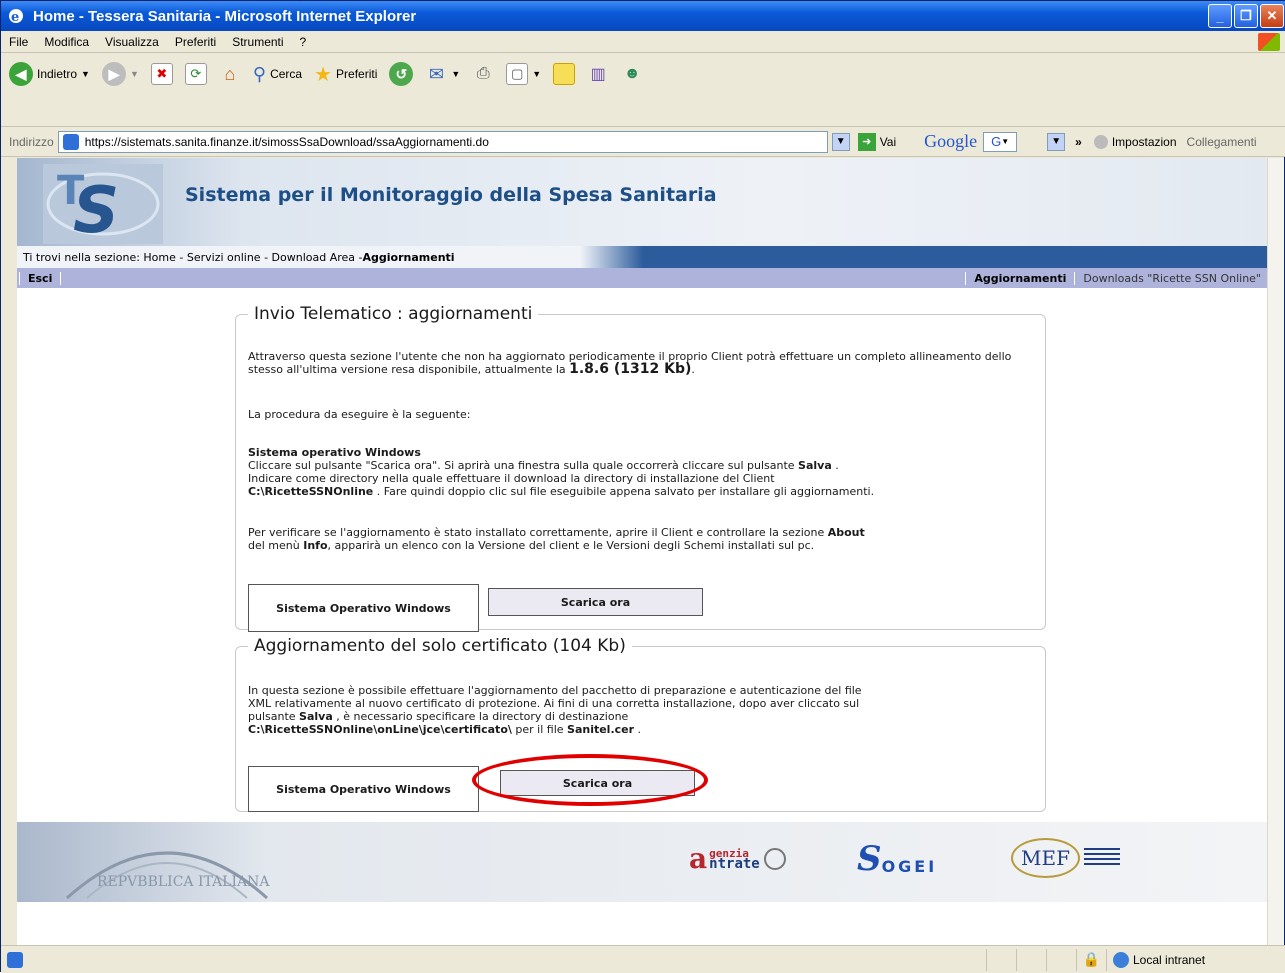  What do you see at coordinates (1171, 278) in the screenshot?
I see `nav-downloads-link: Downloads "Ricette SSN Online"` at bounding box center [1171, 278].